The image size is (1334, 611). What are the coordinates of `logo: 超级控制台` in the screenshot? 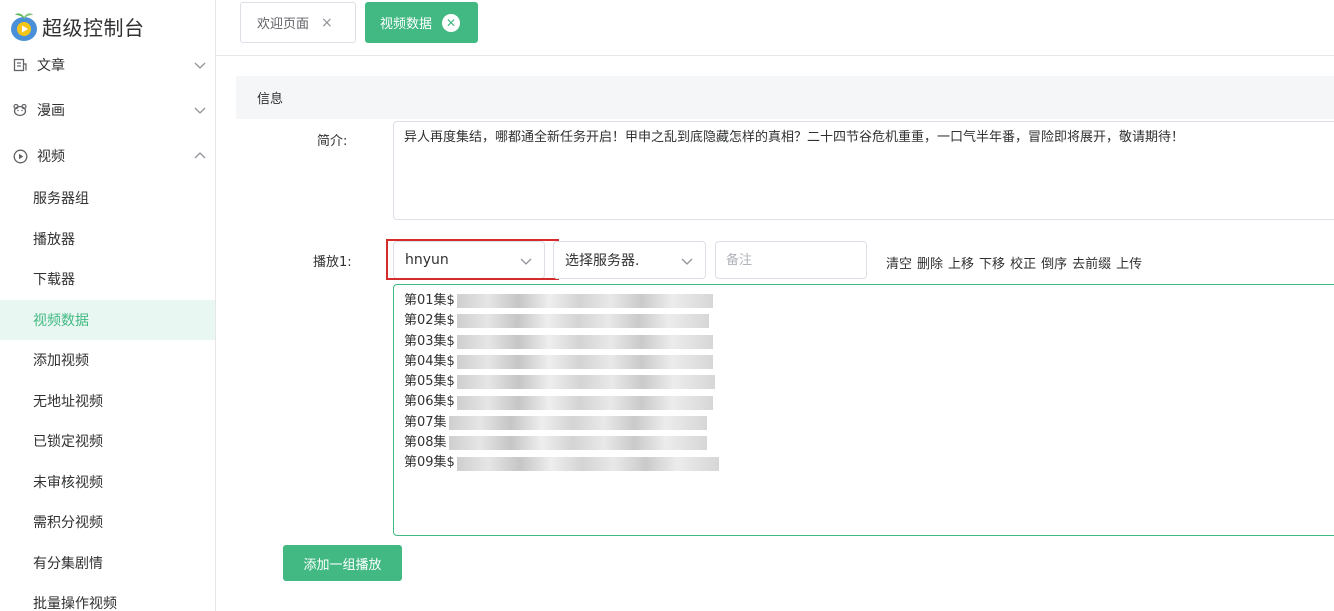 It's located at (76, 26).